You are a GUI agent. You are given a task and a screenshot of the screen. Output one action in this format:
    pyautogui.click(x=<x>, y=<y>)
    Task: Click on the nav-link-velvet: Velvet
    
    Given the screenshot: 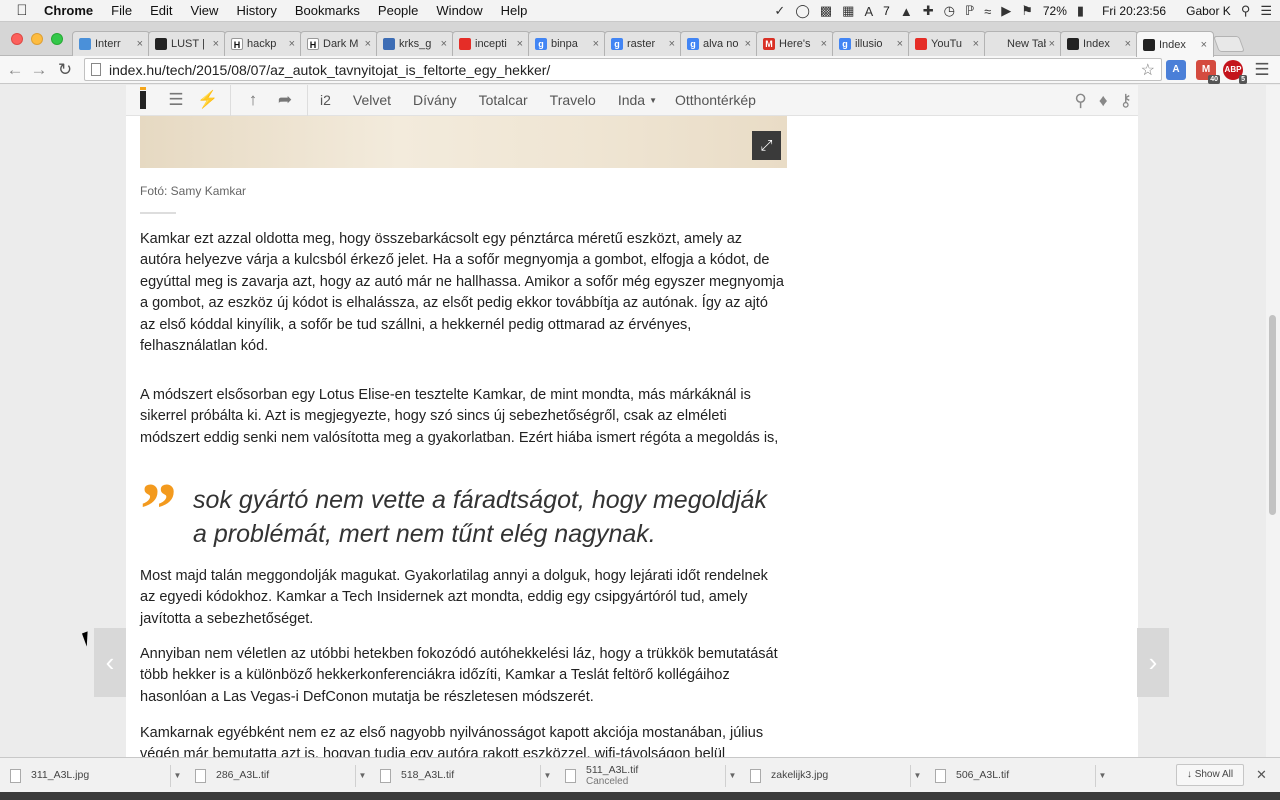 What is the action you would take?
    pyautogui.click(x=372, y=100)
    